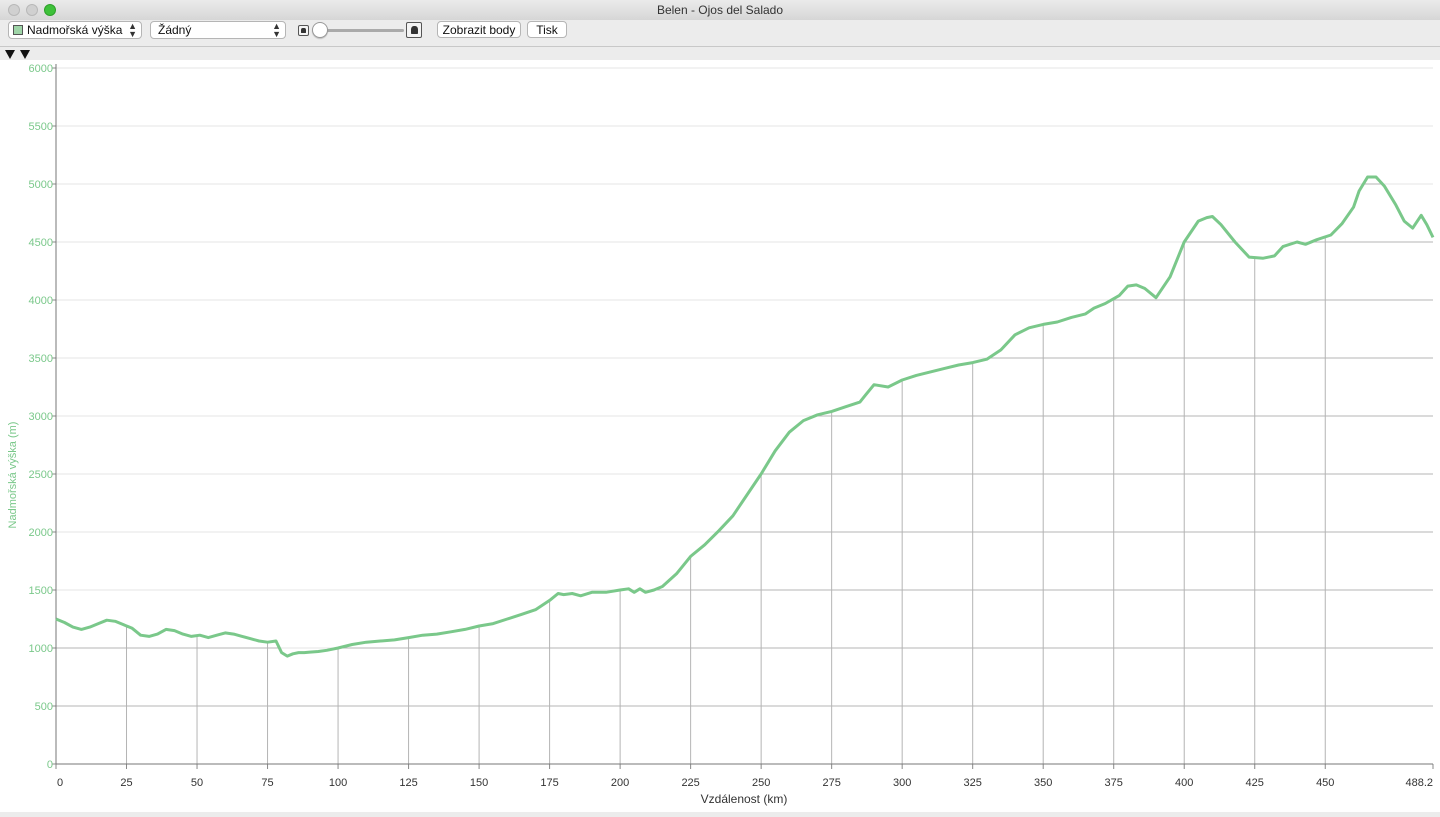 This screenshot has width=1440, height=817. What do you see at coordinates (218, 30) in the screenshot?
I see `secondary-metric-select: Žádný ▲ ▼` at bounding box center [218, 30].